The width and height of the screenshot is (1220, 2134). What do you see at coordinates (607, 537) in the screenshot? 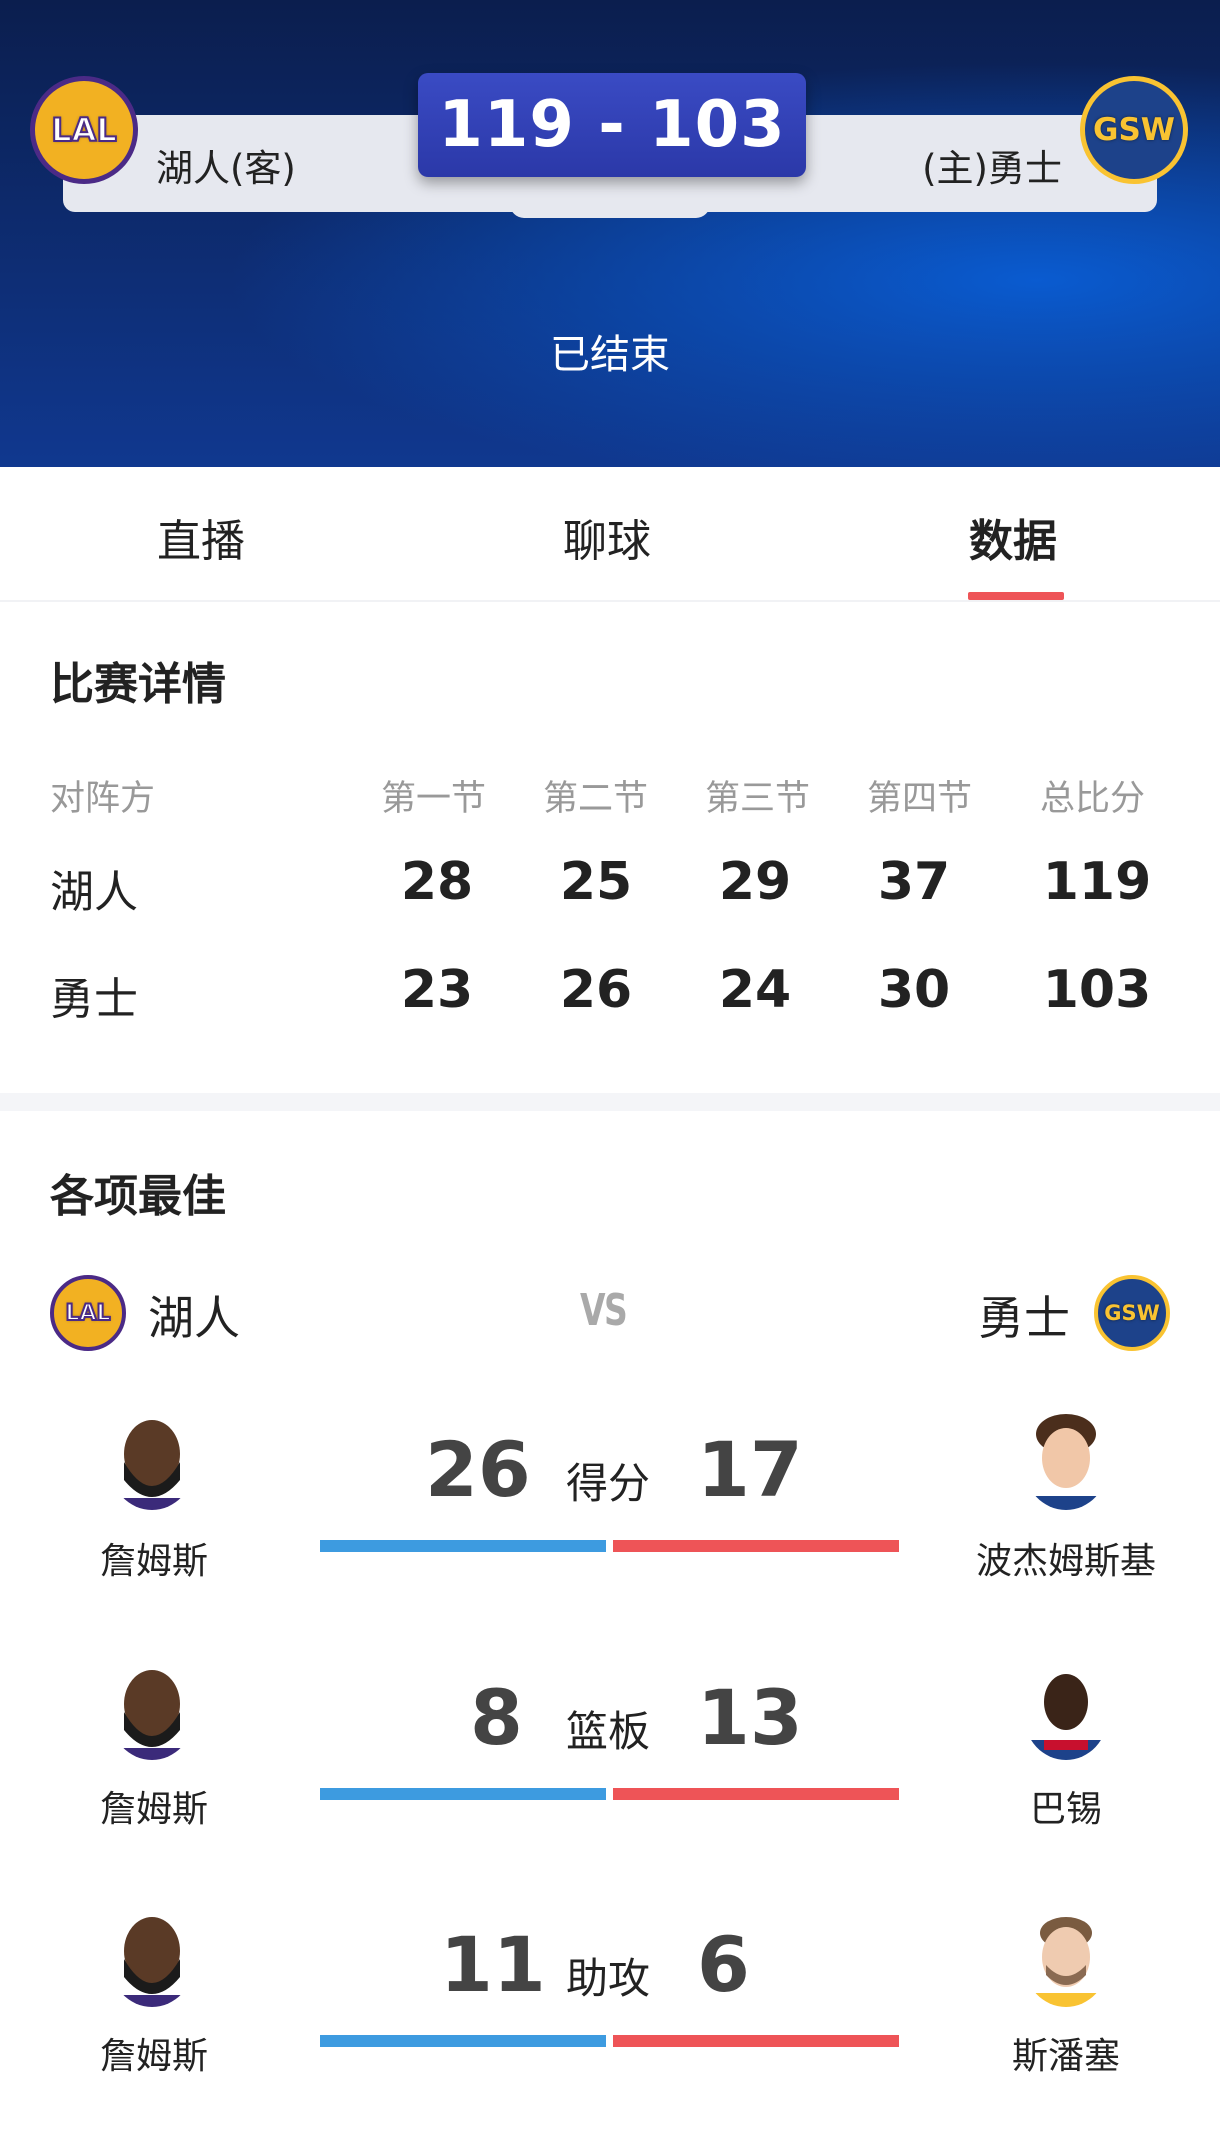
I see `tab-chat: 聊球` at bounding box center [607, 537].